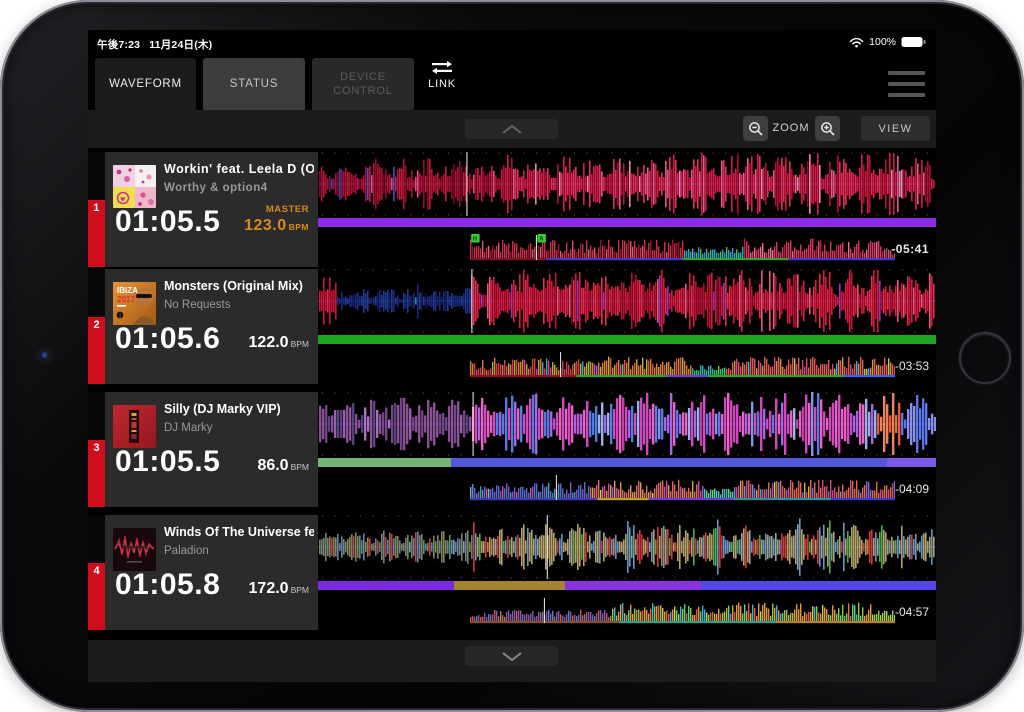 The height and width of the screenshot is (712, 1024). I want to click on remaining-time: -04:09, so click(911, 489).